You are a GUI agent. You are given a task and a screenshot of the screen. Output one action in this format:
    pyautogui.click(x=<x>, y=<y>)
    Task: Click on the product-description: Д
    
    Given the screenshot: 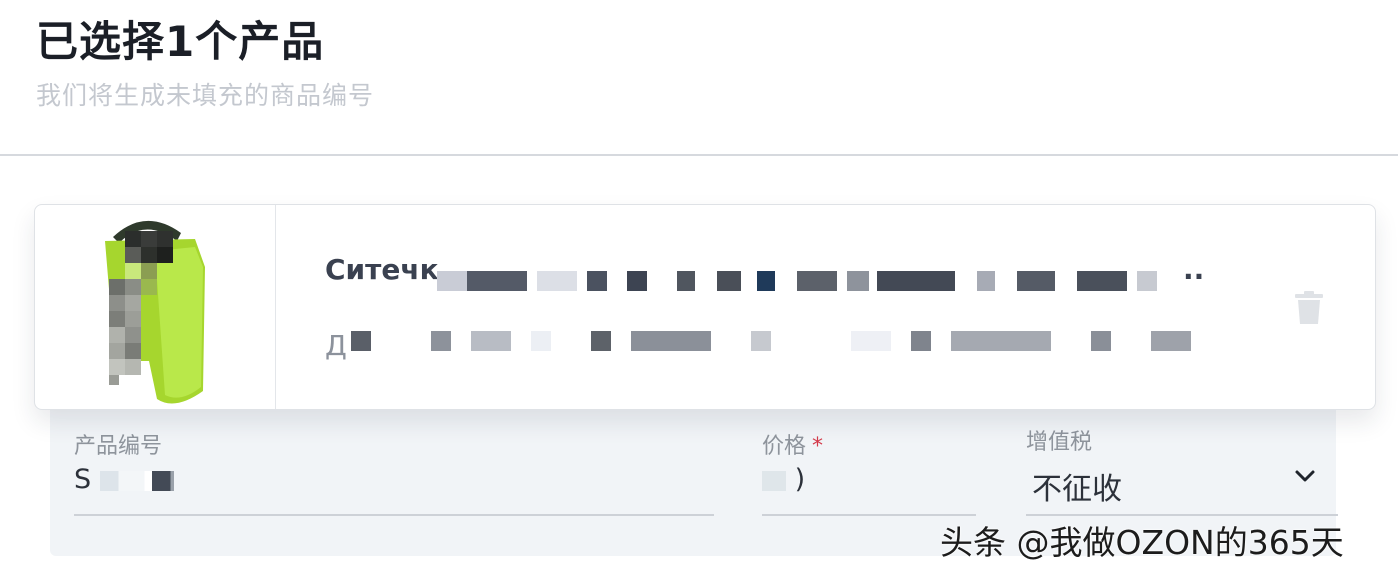 What is the action you would take?
    pyautogui.click(x=336, y=345)
    